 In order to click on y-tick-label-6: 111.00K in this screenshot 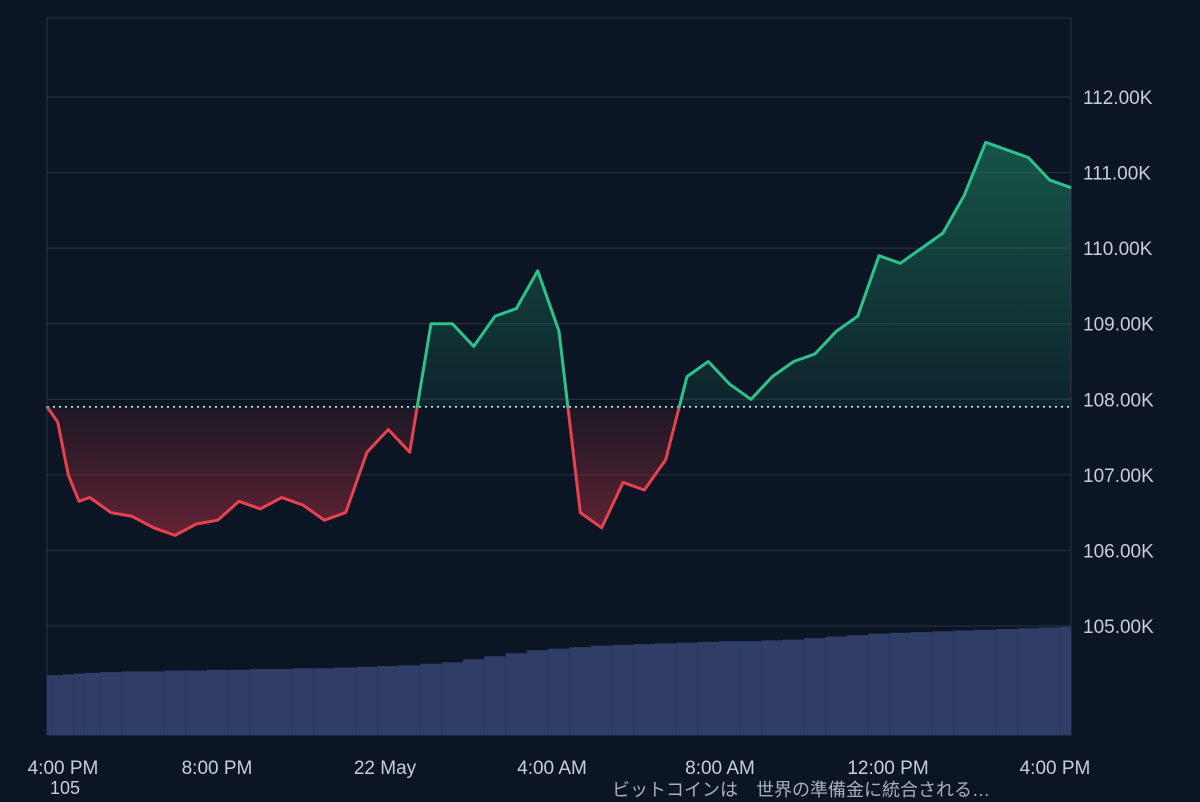, I will do `click(1117, 174)`.